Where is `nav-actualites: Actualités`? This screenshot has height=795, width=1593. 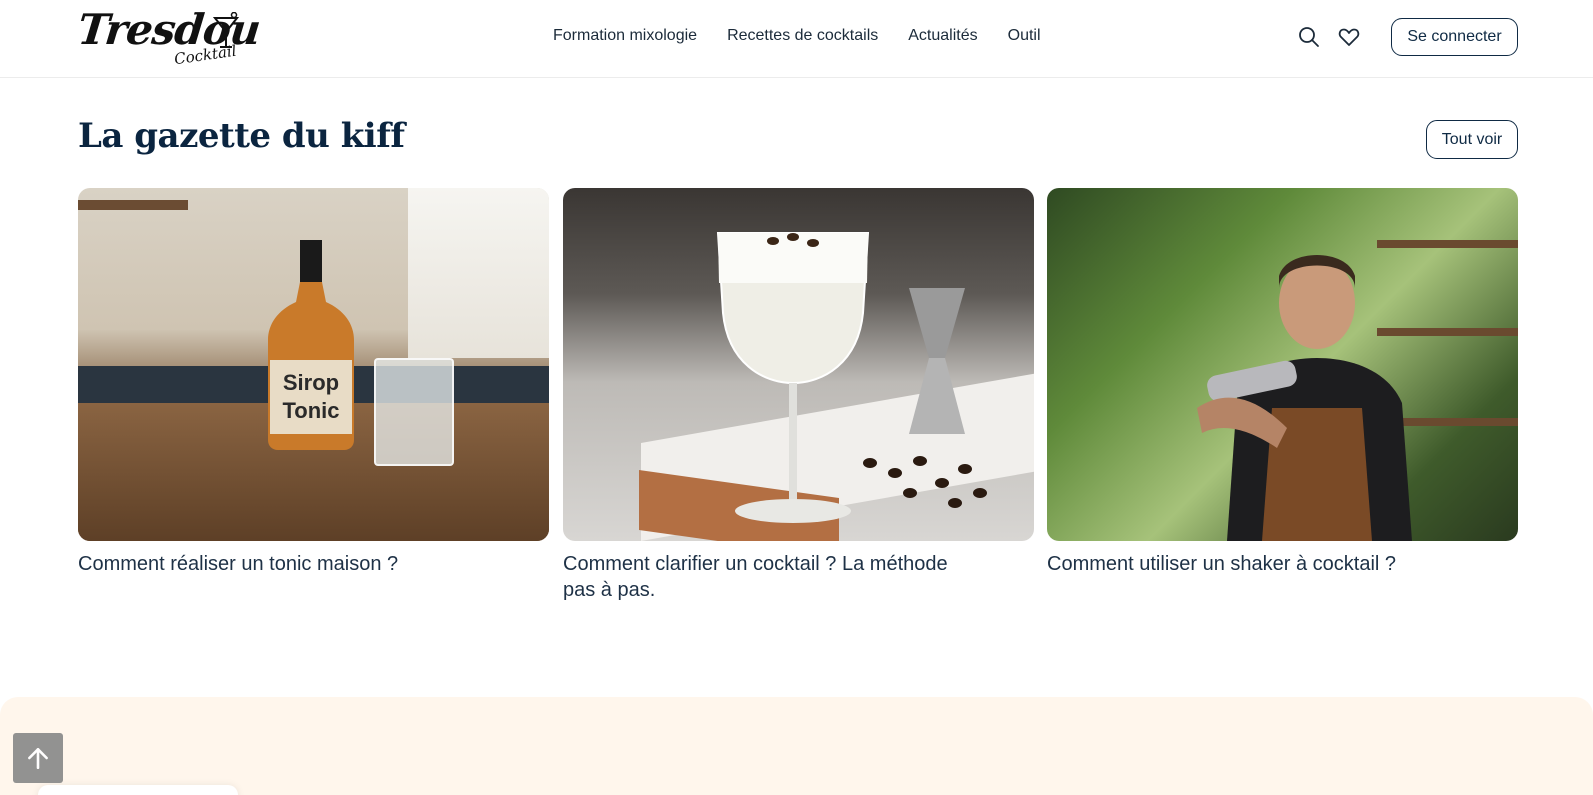 nav-actualites: Actualités is located at coordinates (942, 36).